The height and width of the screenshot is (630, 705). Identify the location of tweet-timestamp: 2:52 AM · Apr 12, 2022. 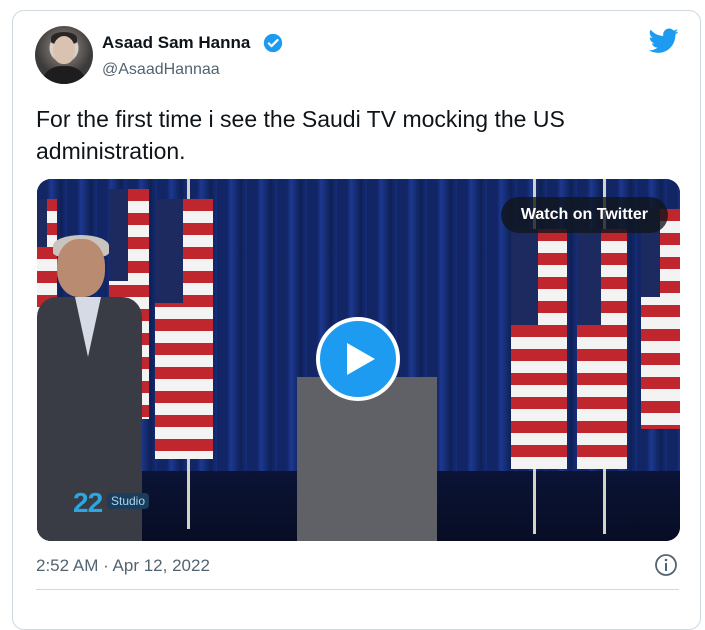
(123, 566).